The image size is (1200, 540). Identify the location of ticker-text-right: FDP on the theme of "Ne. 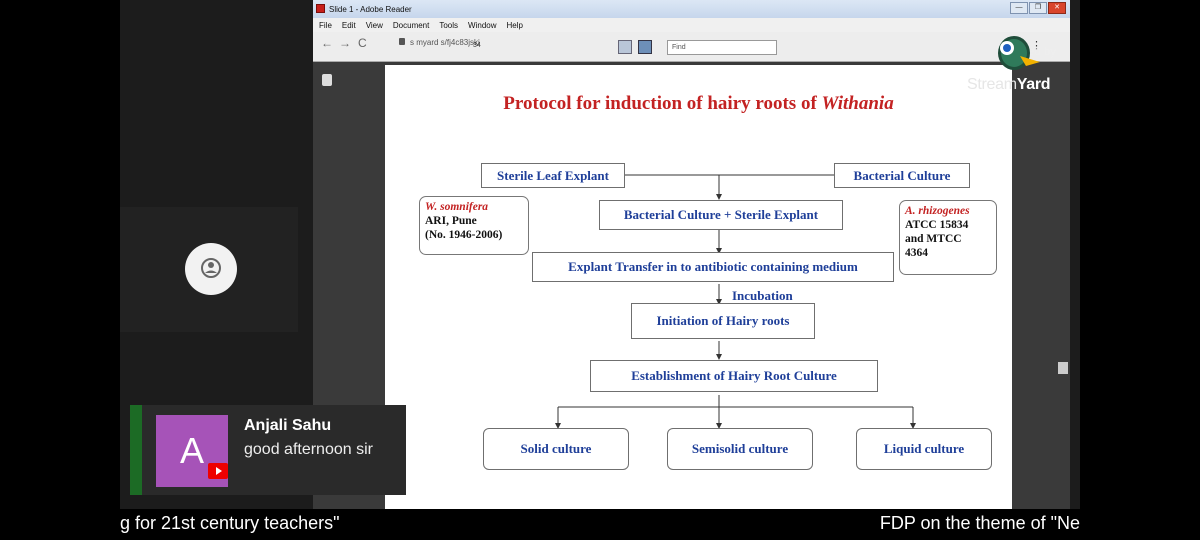
(979, 523).